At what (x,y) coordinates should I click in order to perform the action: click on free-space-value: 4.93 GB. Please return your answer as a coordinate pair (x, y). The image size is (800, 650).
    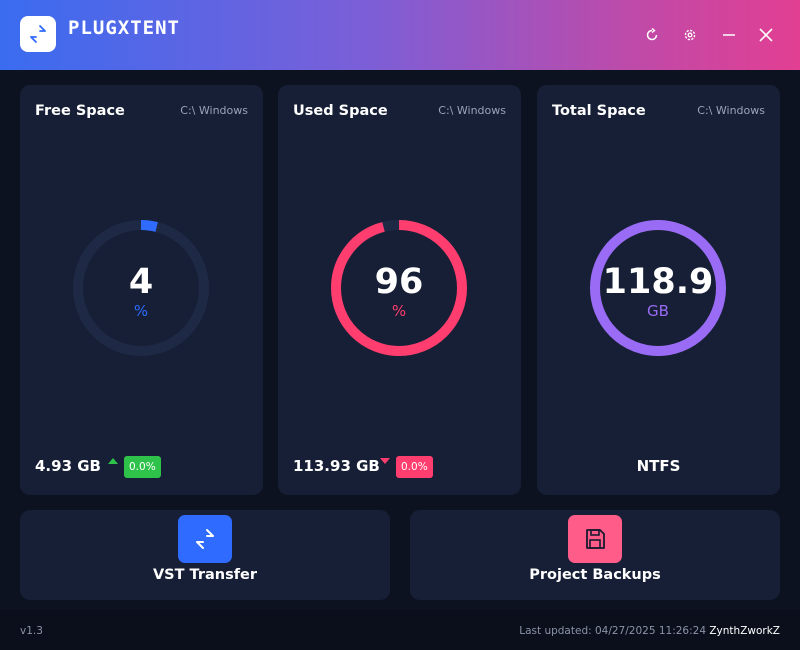
    Looking at the image, I should click on (68, 466).